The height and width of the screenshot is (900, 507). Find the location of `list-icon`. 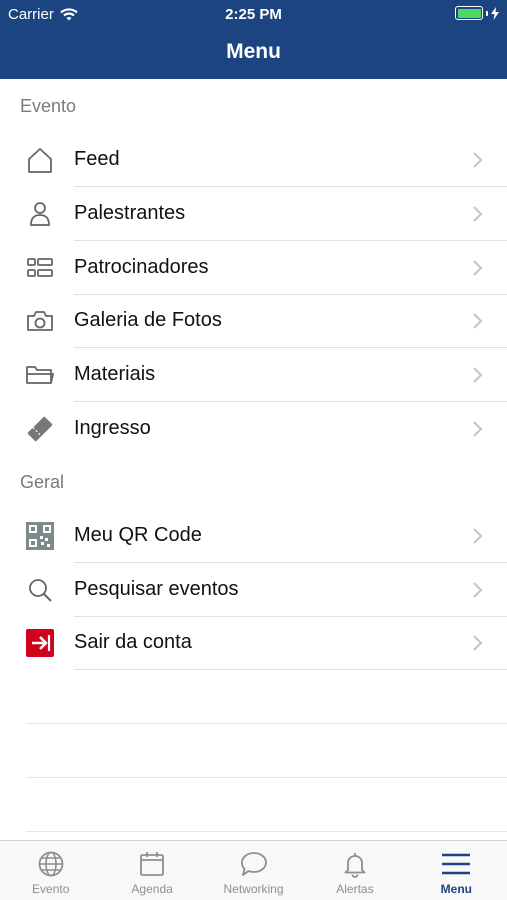

list-icon is located at coordinates (40, 268).